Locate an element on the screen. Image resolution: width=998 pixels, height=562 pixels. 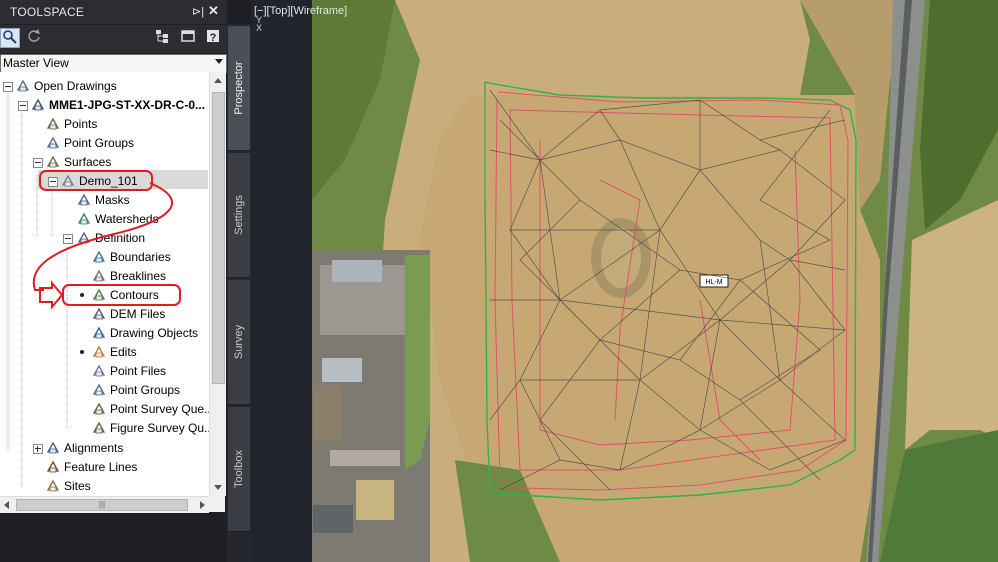
tree-item: Breaklines is located at coordinates (104, 276).